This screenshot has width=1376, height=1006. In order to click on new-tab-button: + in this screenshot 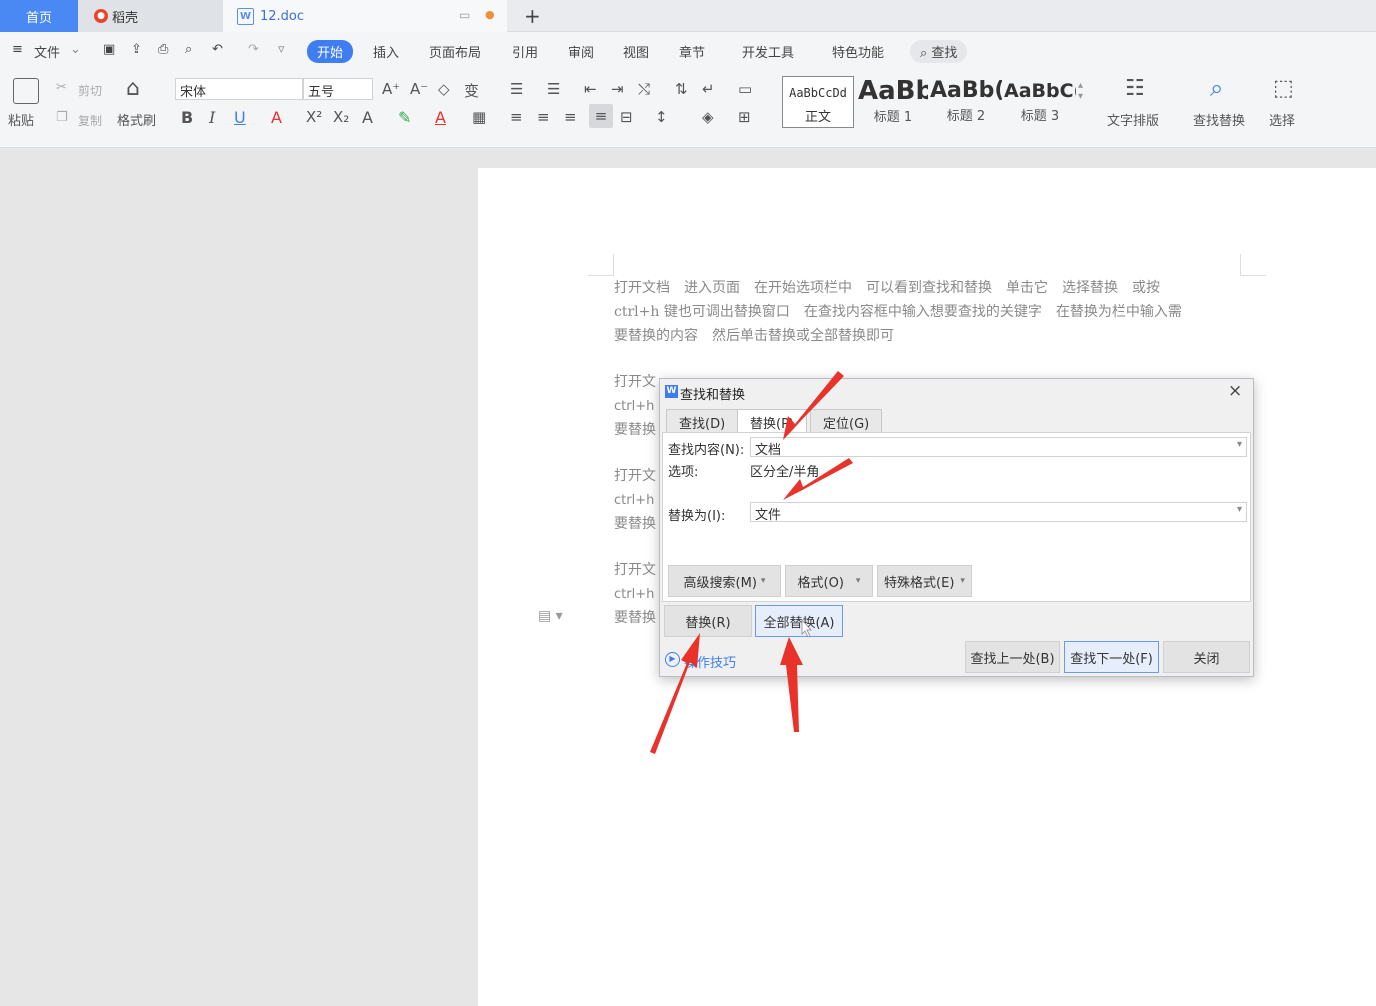, I will do `click(532, 16)`.